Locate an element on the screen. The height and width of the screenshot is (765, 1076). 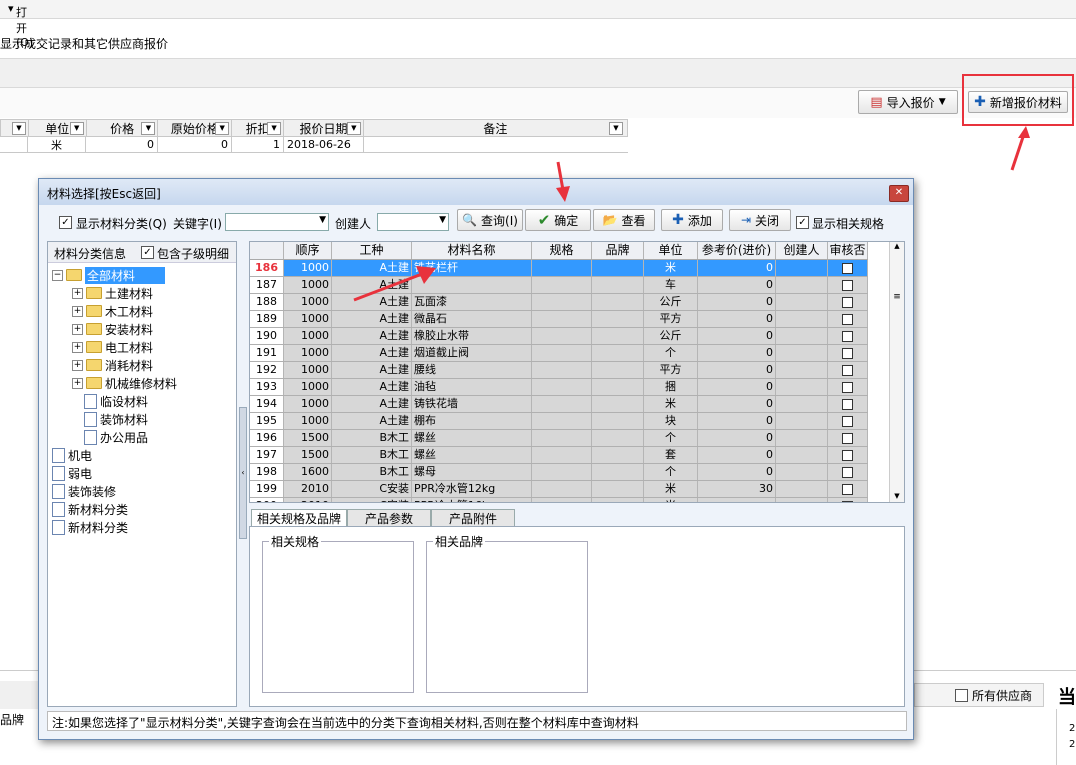
col-unit: 单位 ▼ is located at coordinates (58, 128).